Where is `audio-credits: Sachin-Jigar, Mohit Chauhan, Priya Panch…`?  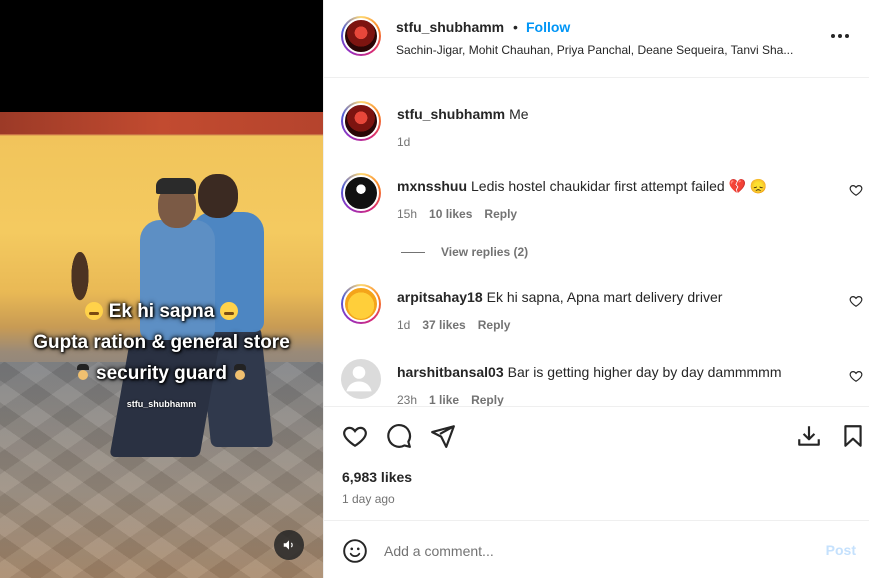
audio-credits: Sachin-Jigar, Mohit Chauhan, Priya Panch… is located at coordinates (611, 50).